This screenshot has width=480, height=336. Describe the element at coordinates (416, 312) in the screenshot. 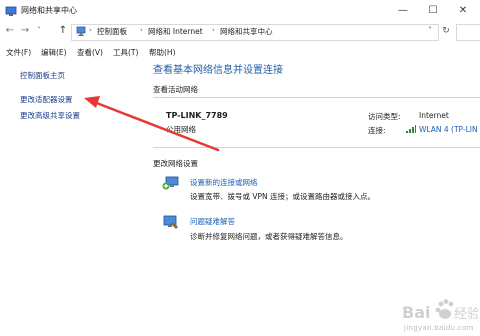

I see `svg-text: Bai` at that location.